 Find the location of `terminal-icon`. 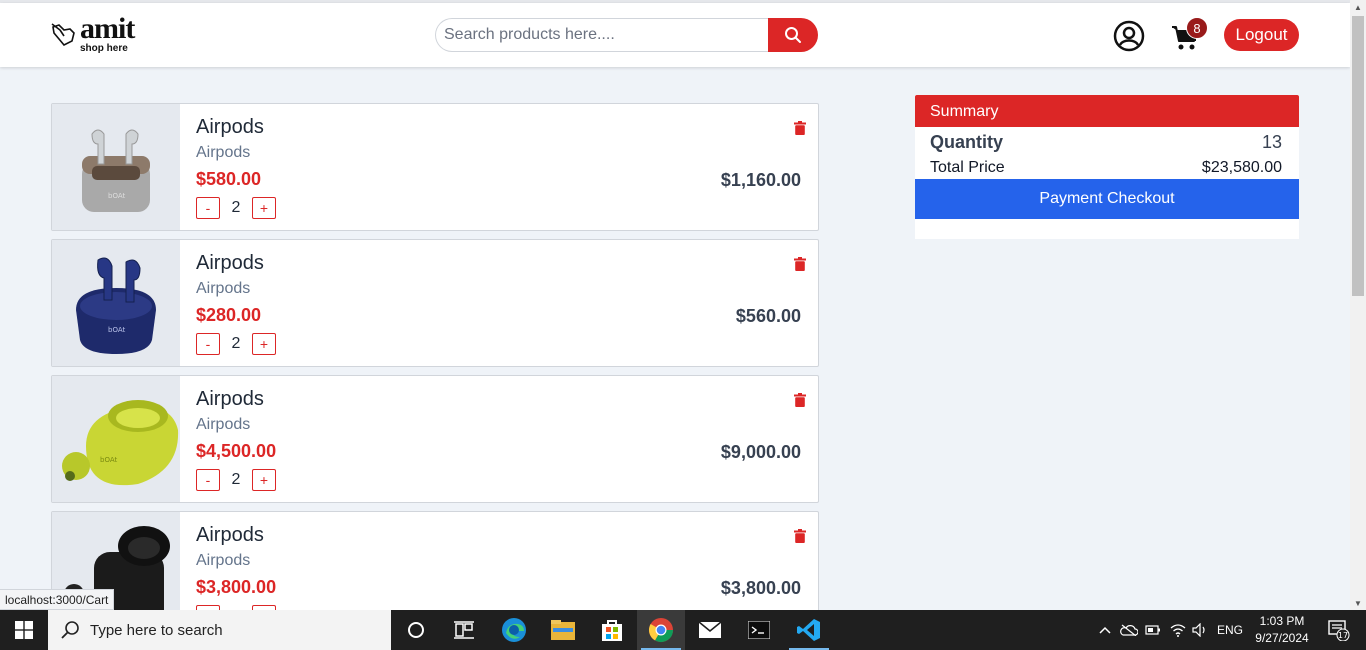

terminal-icon is located at coordinates (759, 630).